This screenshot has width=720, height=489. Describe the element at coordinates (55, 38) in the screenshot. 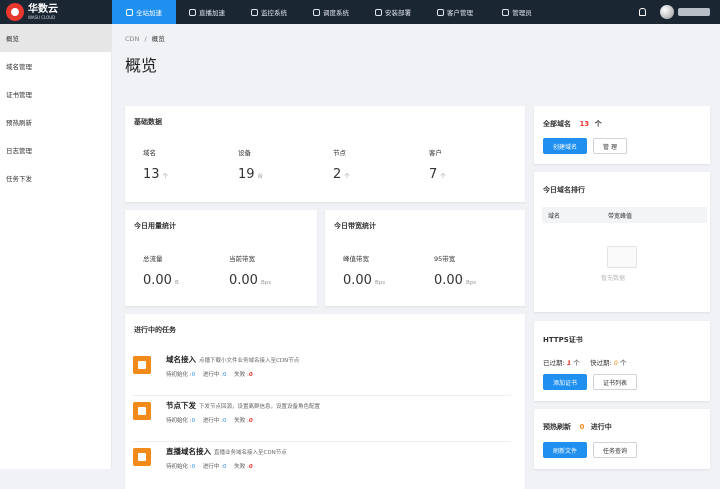

I see `sidebar-item-overview: 概览` at that location.